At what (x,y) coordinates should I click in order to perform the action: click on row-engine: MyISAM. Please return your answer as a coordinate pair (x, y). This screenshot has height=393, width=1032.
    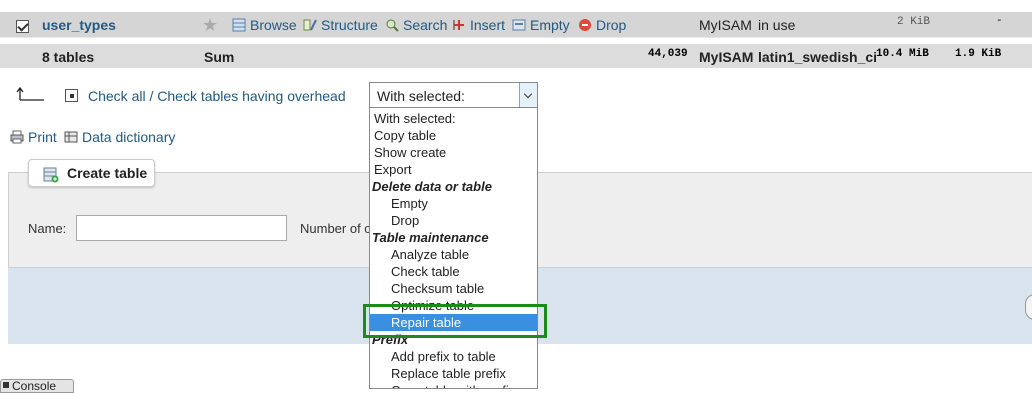
    Looking at the image, I should click on (725, 25).